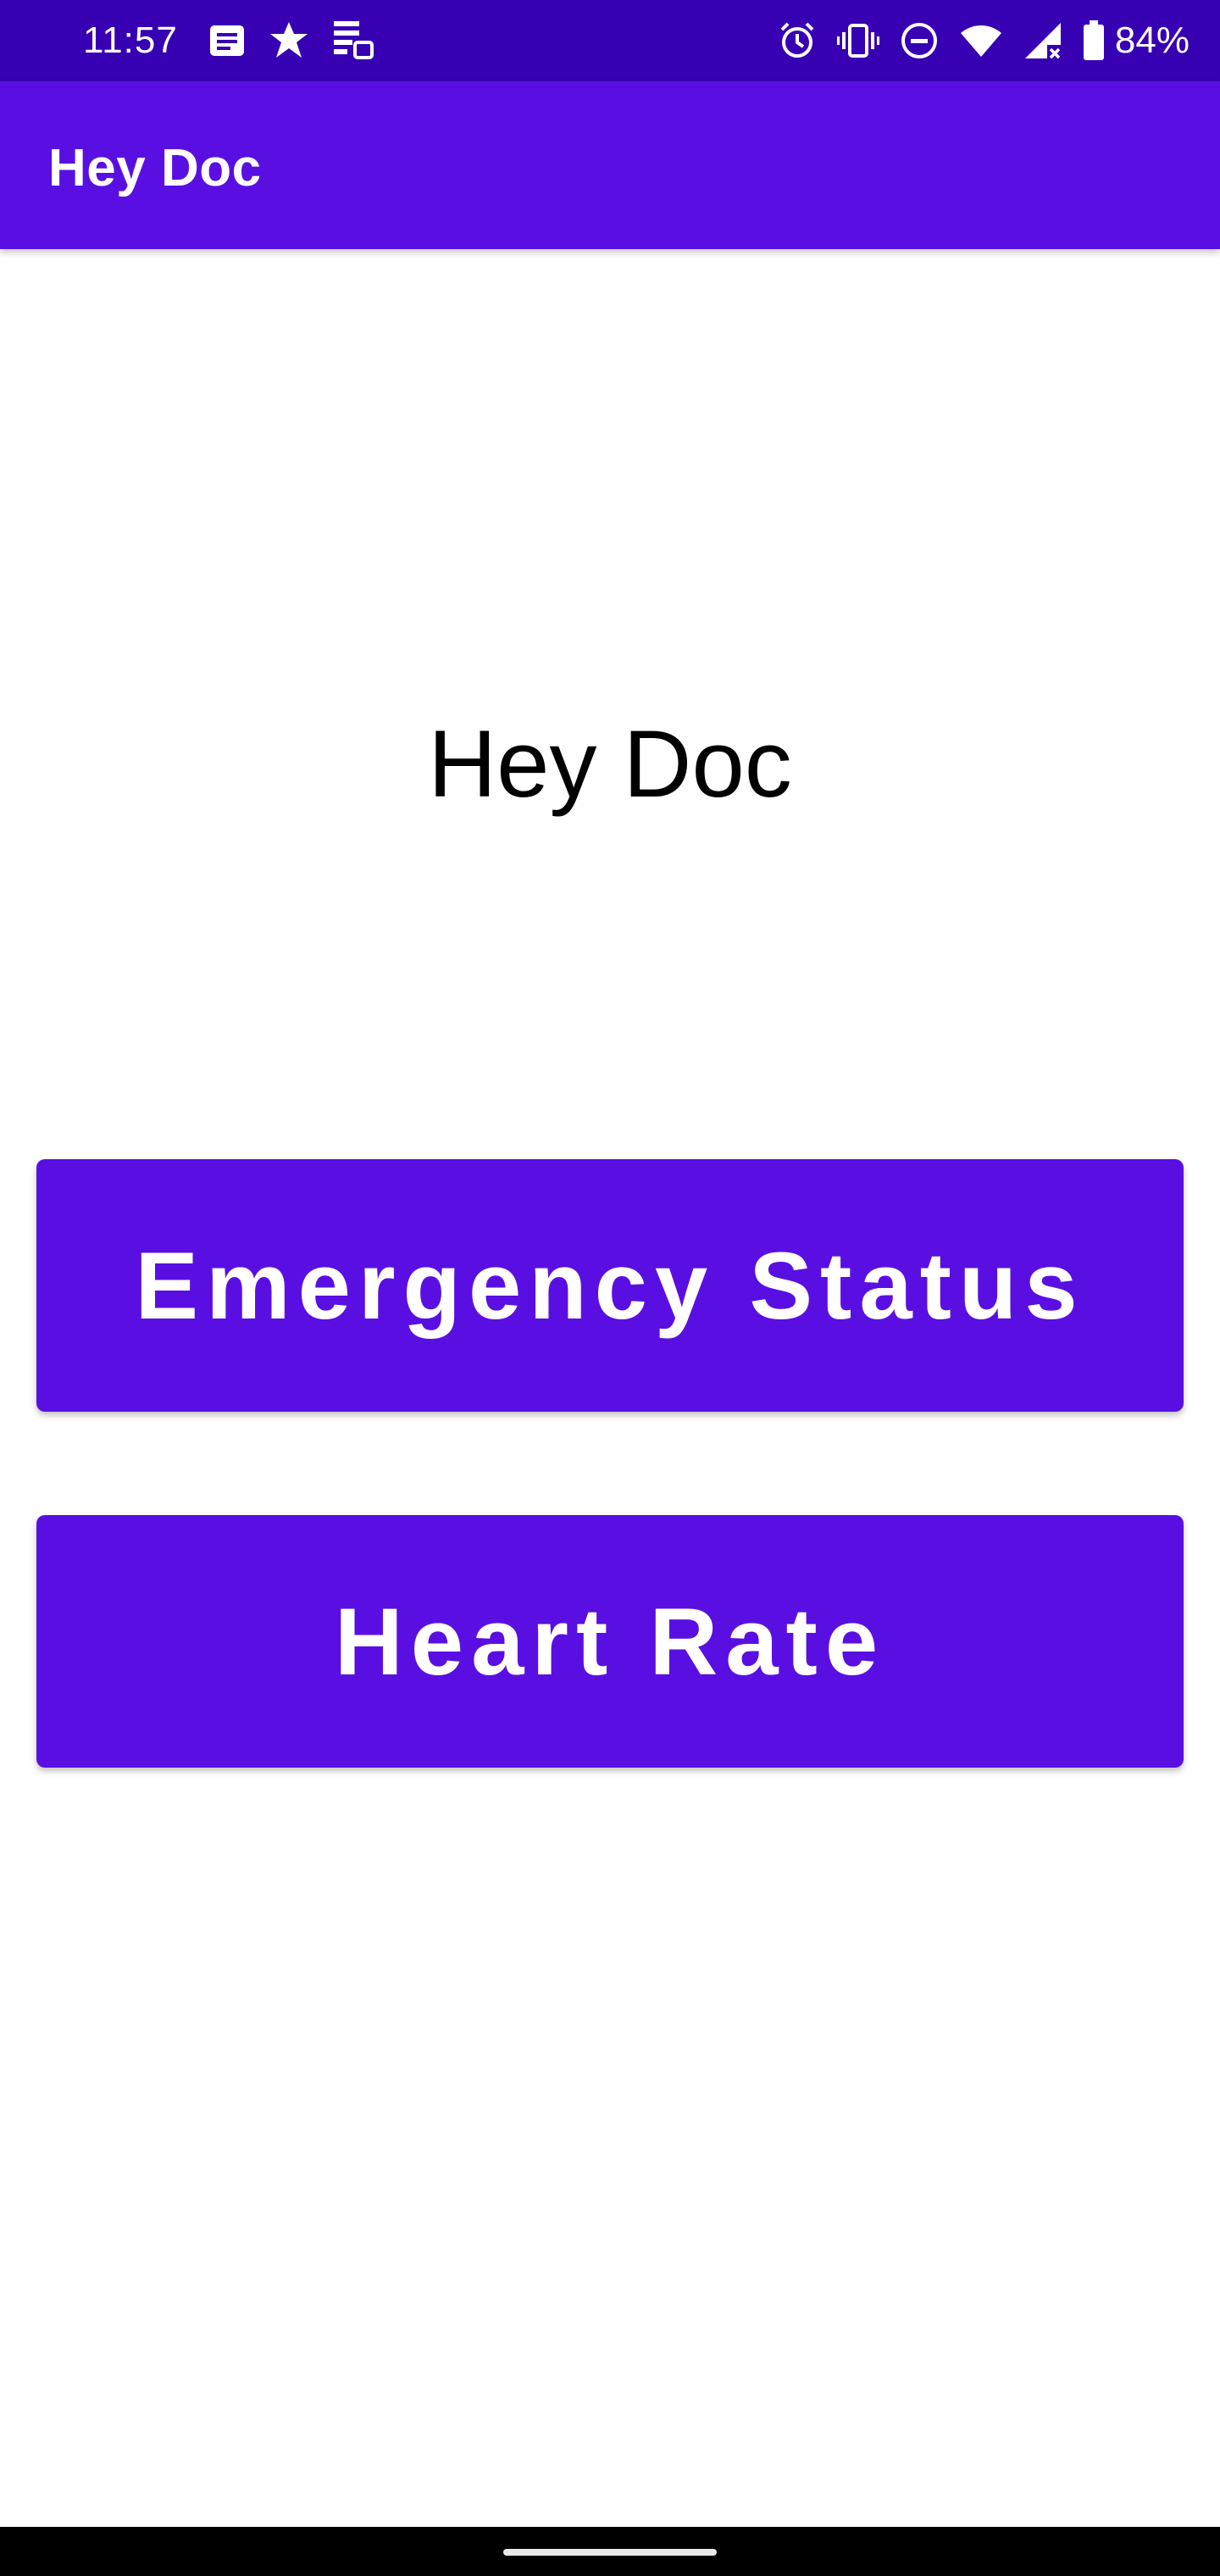 This screenshot has height=2576, width=1220. I want to click on notification-icons, so click(291, 41).